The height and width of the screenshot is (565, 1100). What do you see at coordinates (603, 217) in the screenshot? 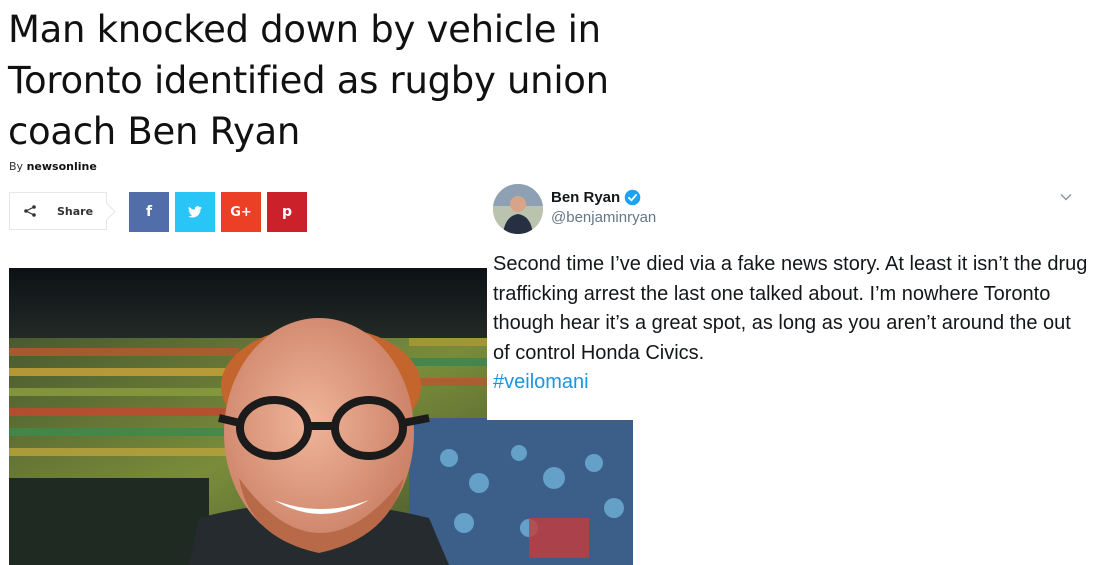
I see `tweet-handle: @benjaminryan` at bounding box center [603, 217].